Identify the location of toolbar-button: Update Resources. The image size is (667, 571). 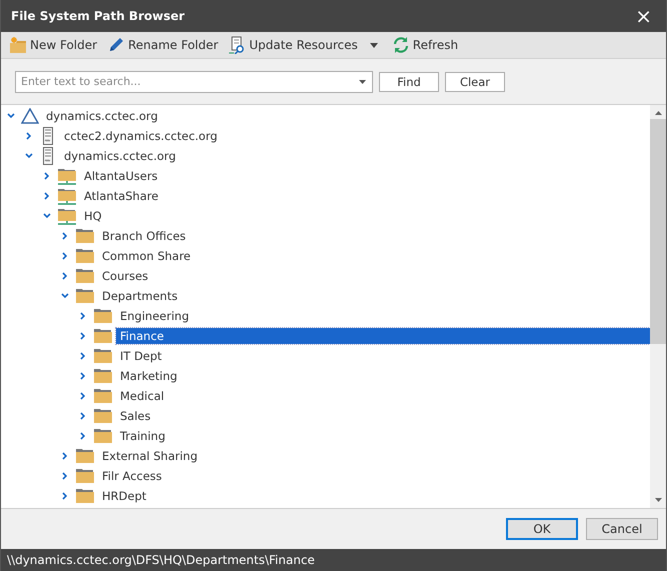
(298, 45).